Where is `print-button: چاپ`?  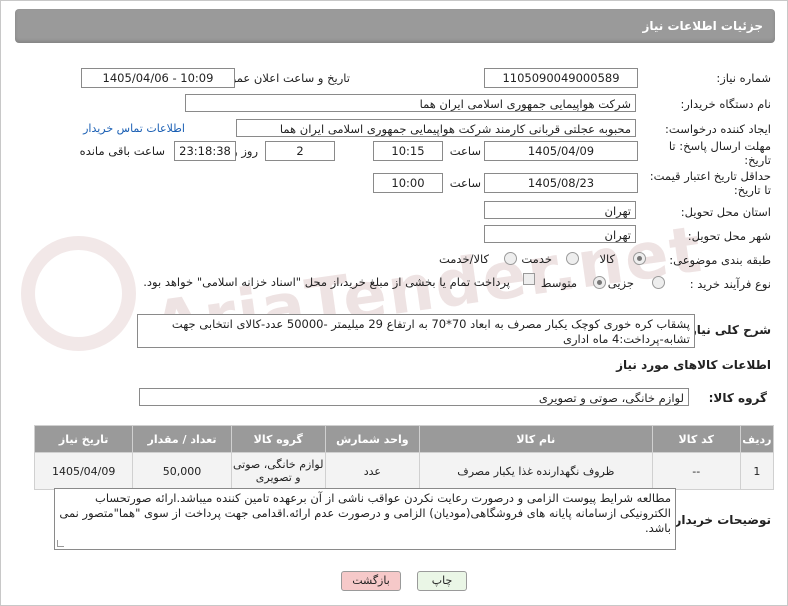 print-button: چاپ is located at coordinates (442, 581).